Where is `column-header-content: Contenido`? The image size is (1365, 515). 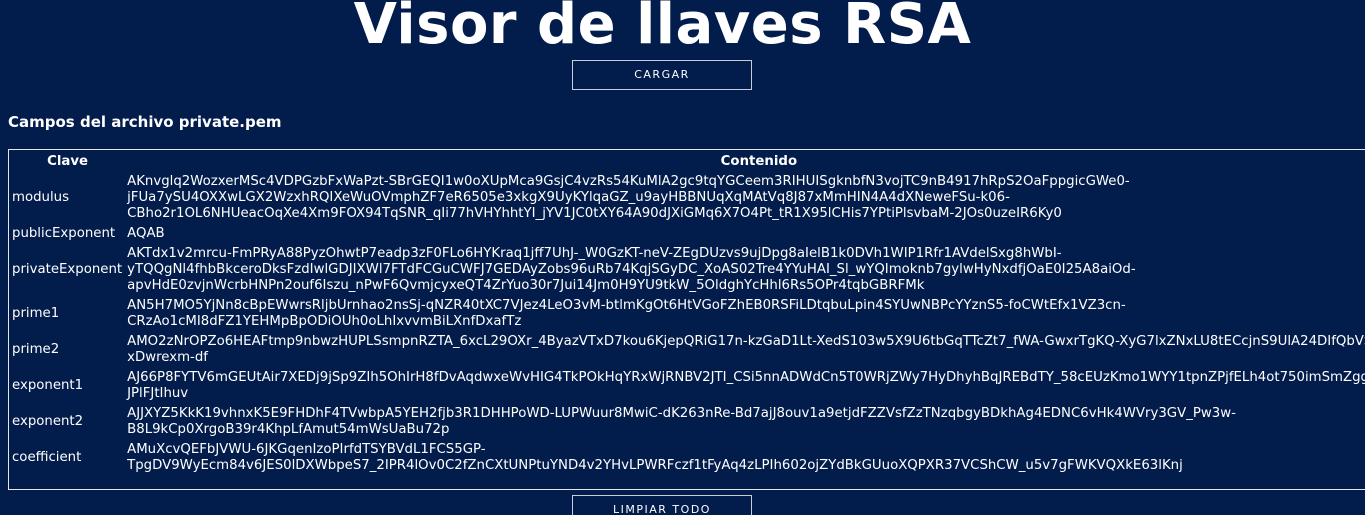
column-header-content: Contenido is located at coordinates (759, 161).